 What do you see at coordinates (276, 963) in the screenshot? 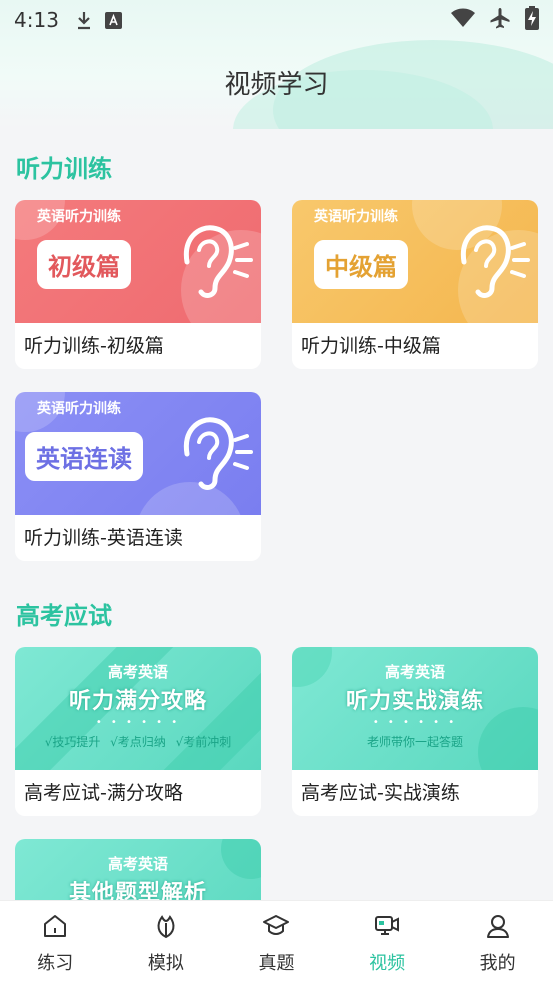
I see `tab-label: 真题` at bounding box center [276, 963].